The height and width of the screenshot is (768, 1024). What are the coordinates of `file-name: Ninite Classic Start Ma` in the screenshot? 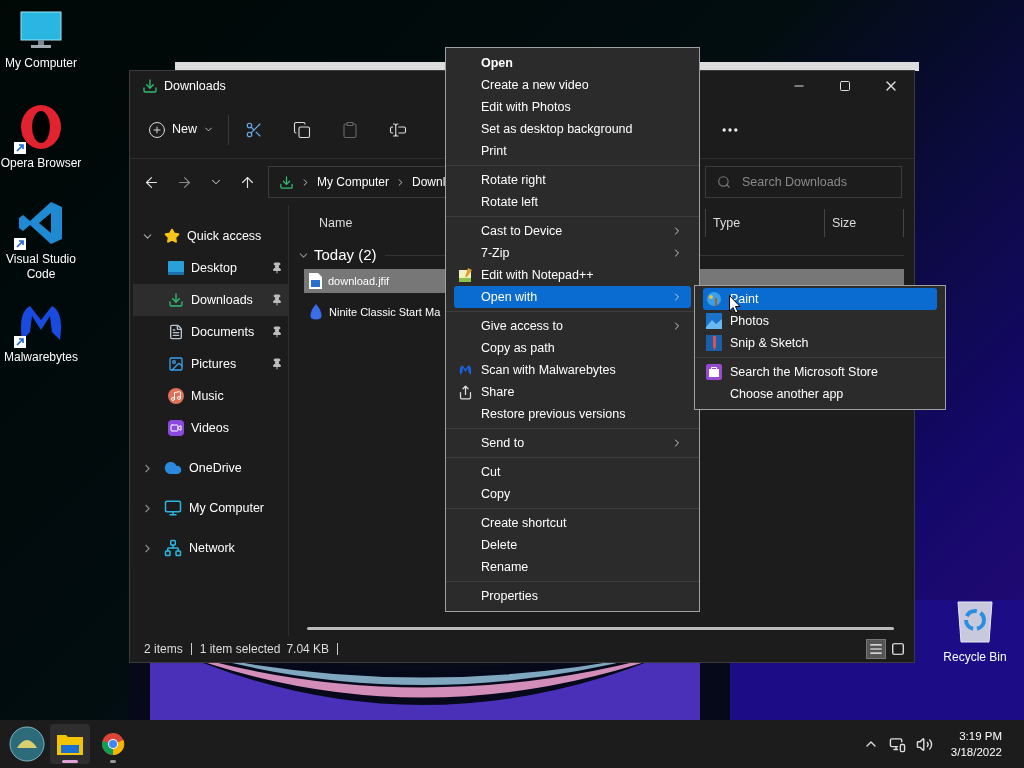 It's located at (385, 312).